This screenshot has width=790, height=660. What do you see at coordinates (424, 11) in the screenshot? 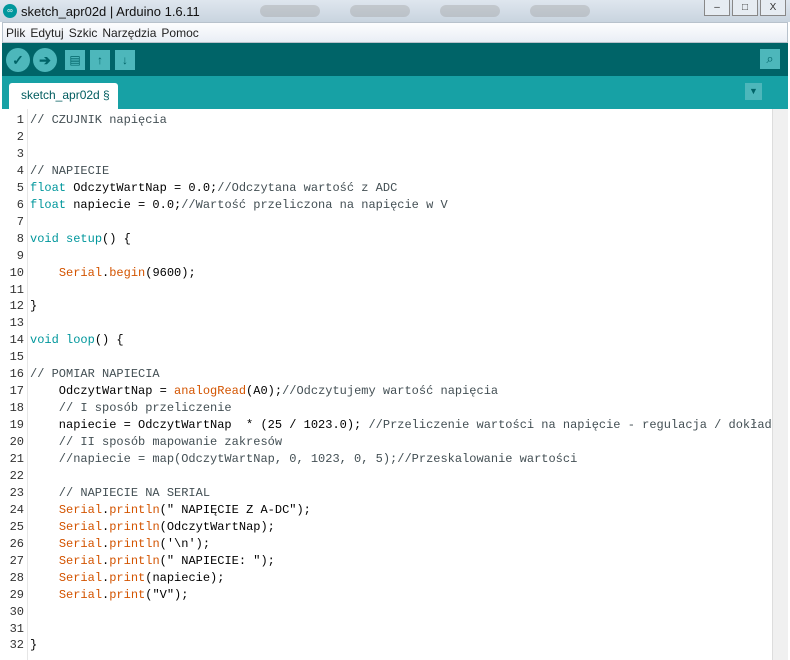
I see `taskbar-tabs` at bounding box center [424, 11].